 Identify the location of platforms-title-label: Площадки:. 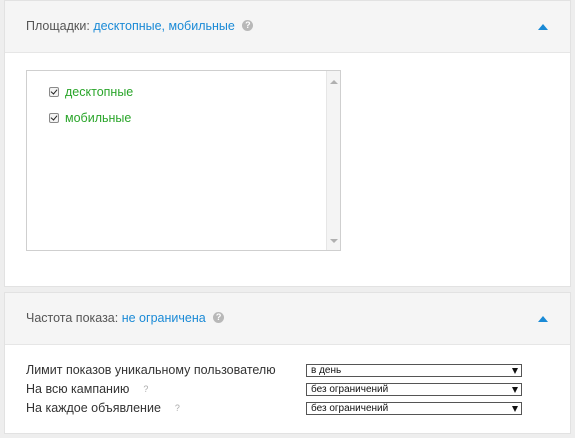
(58, 26).